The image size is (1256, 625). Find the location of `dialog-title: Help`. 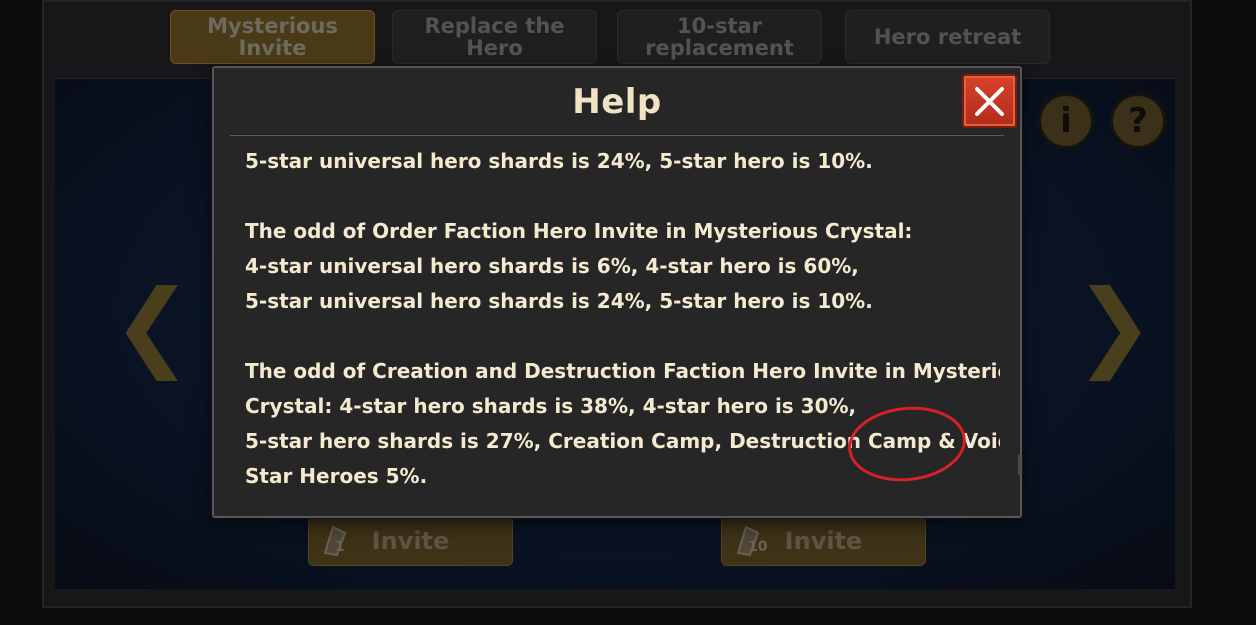

dialog-title: Help is located at coordinates (617, 102).